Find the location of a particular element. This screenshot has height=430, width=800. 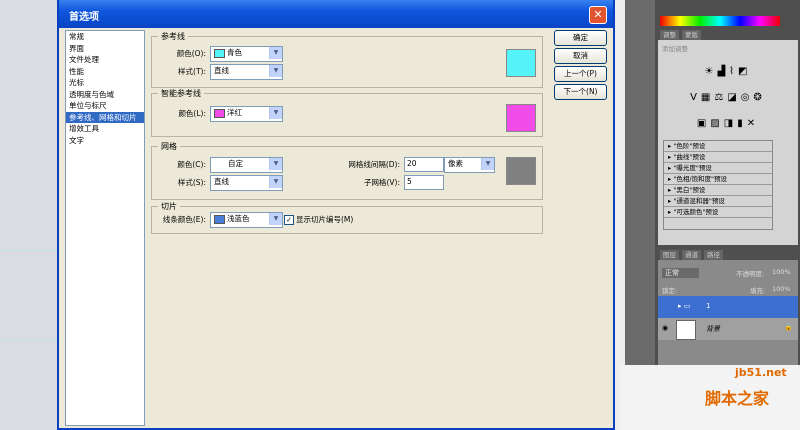

guides-style-select: 直线 ▼ is located at coordinates (246, 72).